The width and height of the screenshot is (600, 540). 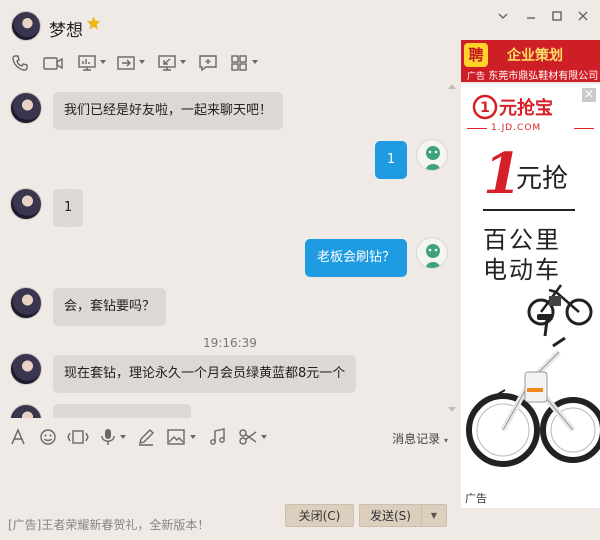 What do you see at coordinates (476, 77) in the screenshot?
I see `ad-corner-label: 广告` at bounding box center [476, 77].